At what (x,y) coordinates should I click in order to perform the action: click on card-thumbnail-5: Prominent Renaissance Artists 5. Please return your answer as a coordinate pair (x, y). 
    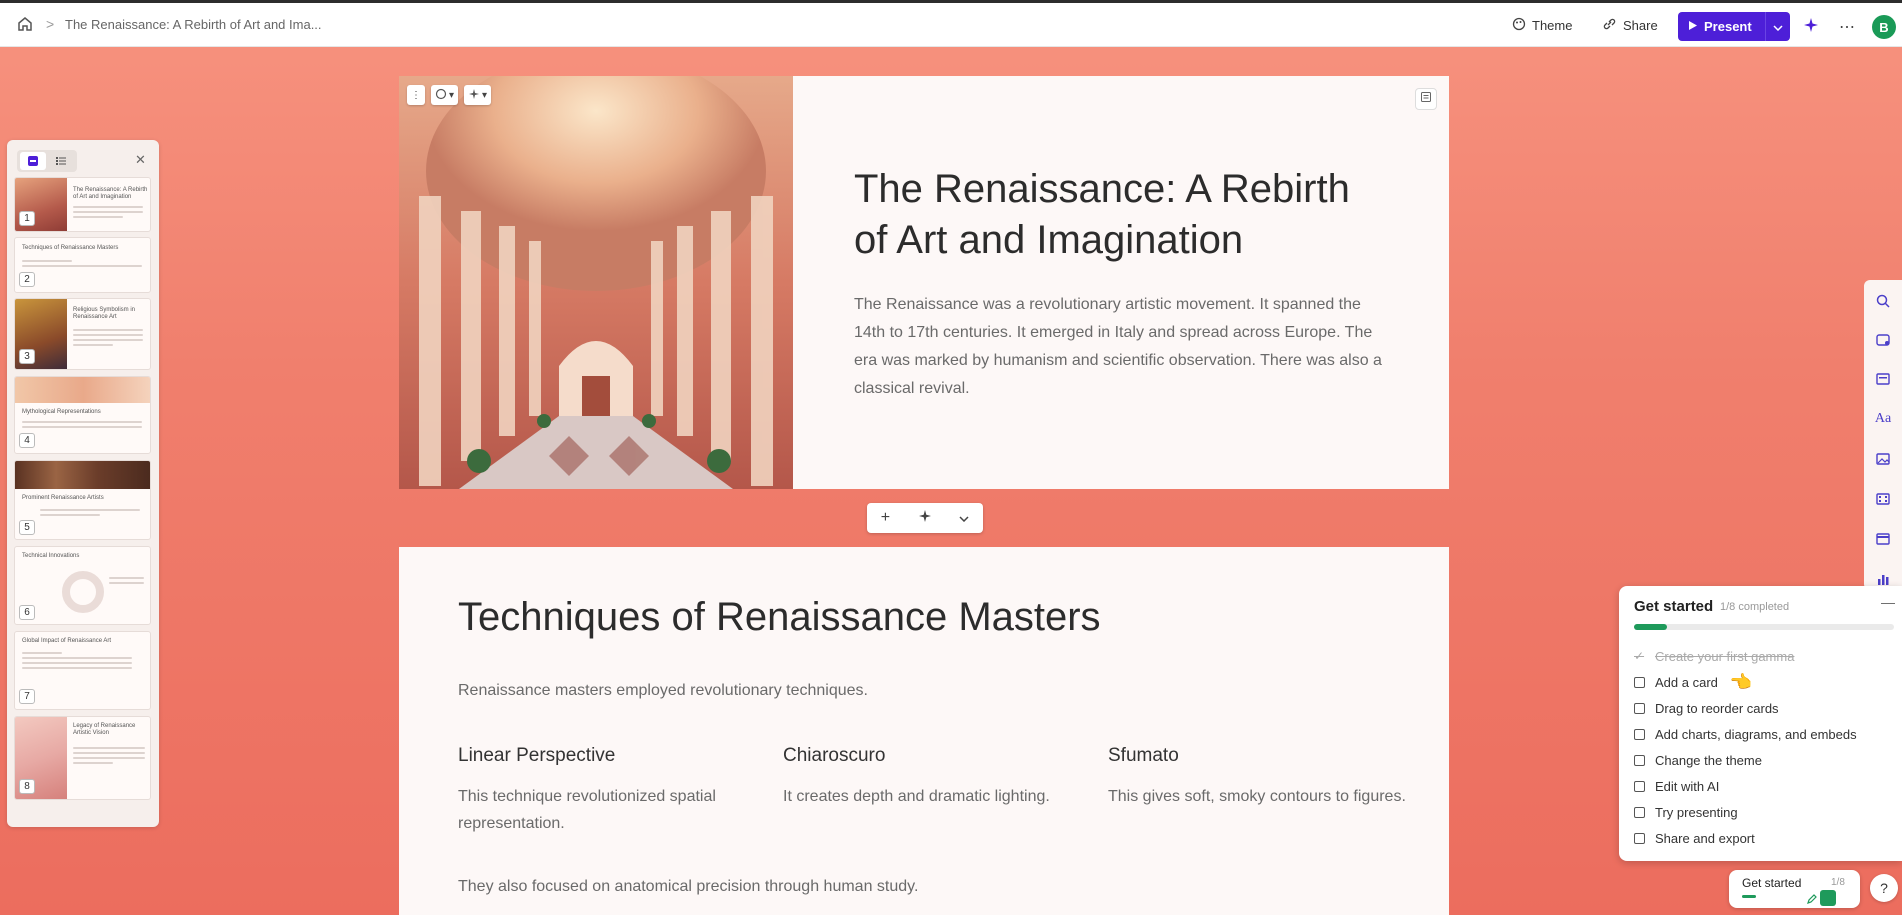
    Looking at the image, I should click on (82, 500).